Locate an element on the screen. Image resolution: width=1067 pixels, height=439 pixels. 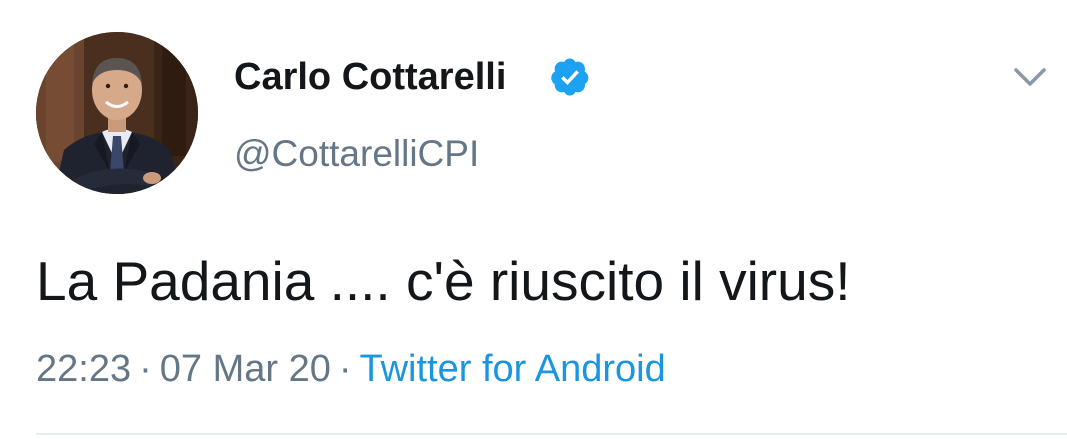
tweet-meta: 22:23 · 07 Mar 20 · Twitter for Android is located at coordinates (351, 369).